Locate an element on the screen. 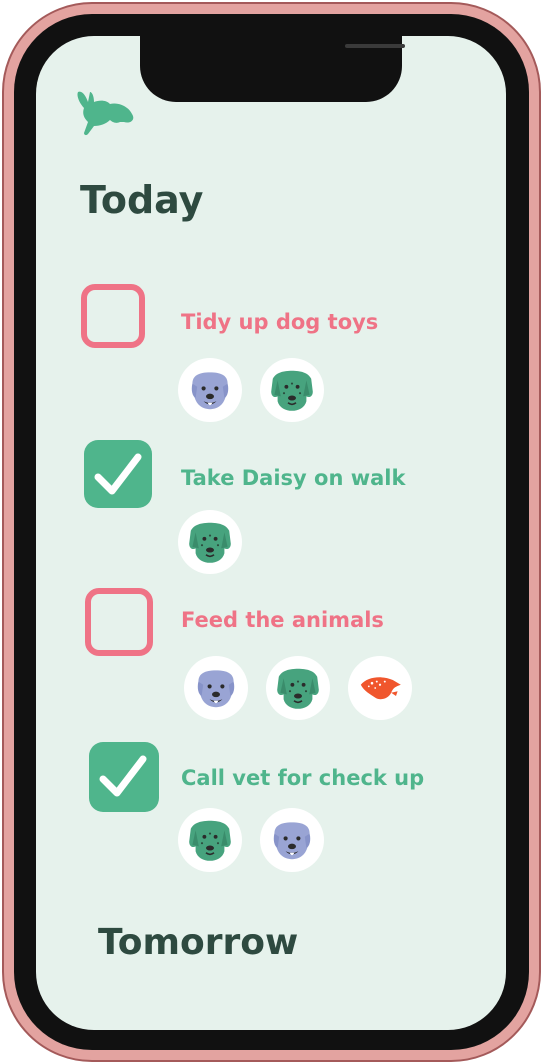 Image resolution: width=543 pixels, height=1064 pixels. task-label: Take Daisy on walk is located at coordinates (293, 478).